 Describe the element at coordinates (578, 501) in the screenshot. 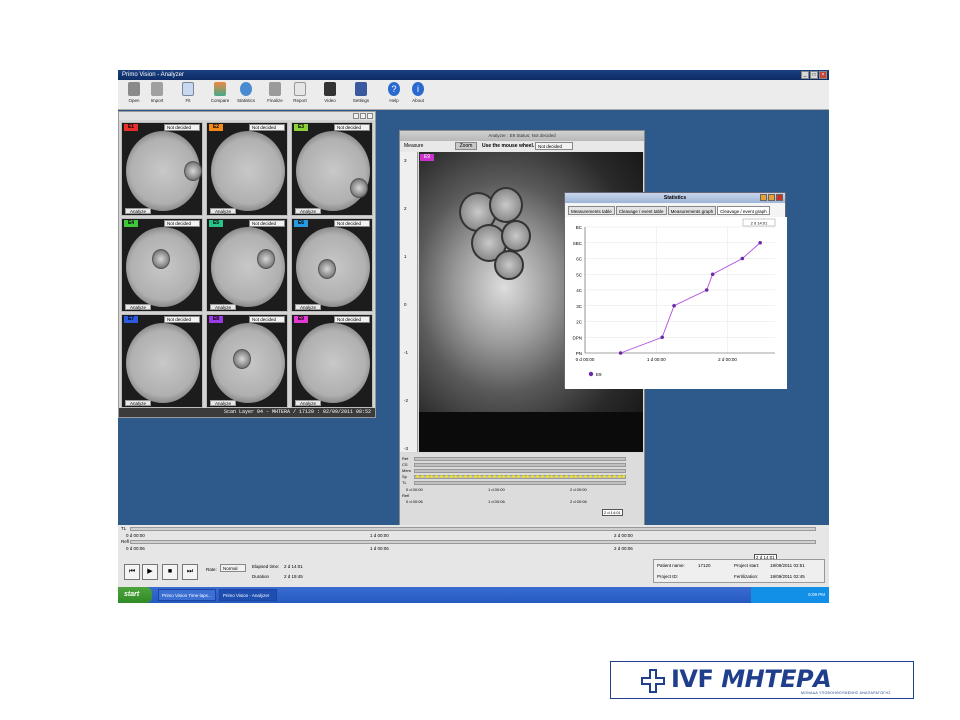

I see `time-tick: 2 d 00:06` at that location.